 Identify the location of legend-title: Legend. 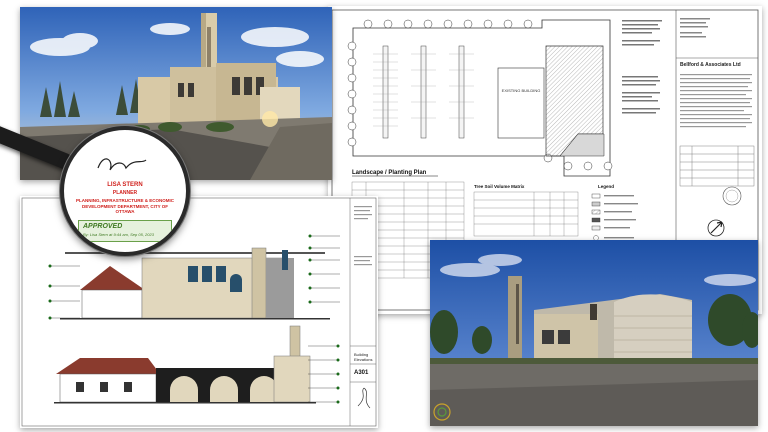
(606, 186).